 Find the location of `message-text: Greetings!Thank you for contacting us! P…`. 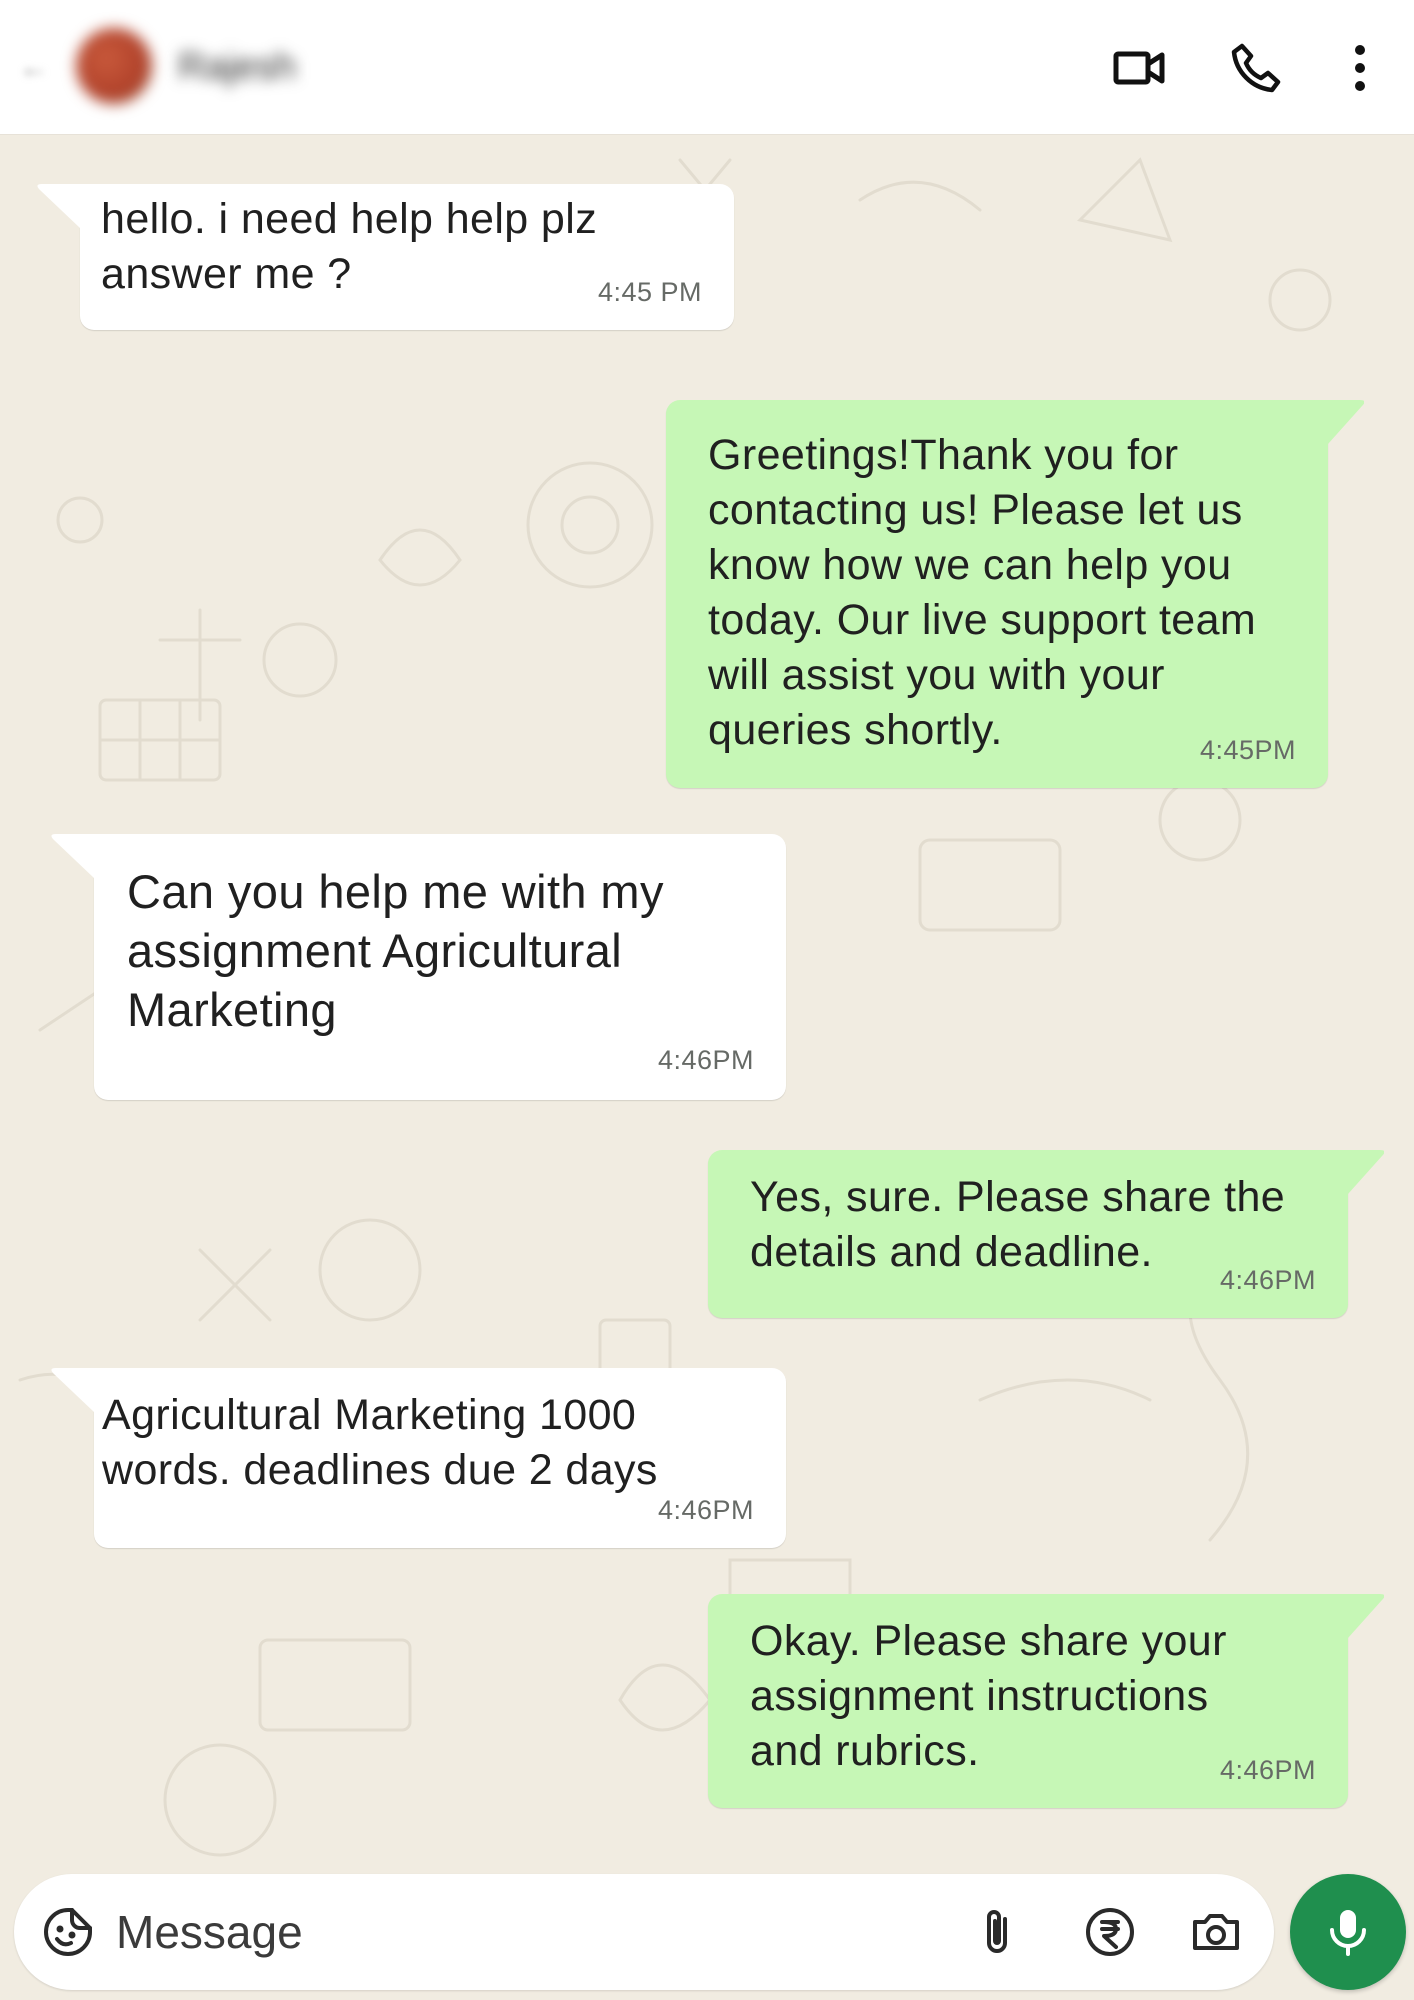

message-text: Greetings!Thank you for contacting us! P… is located at coordinates (982, 592).